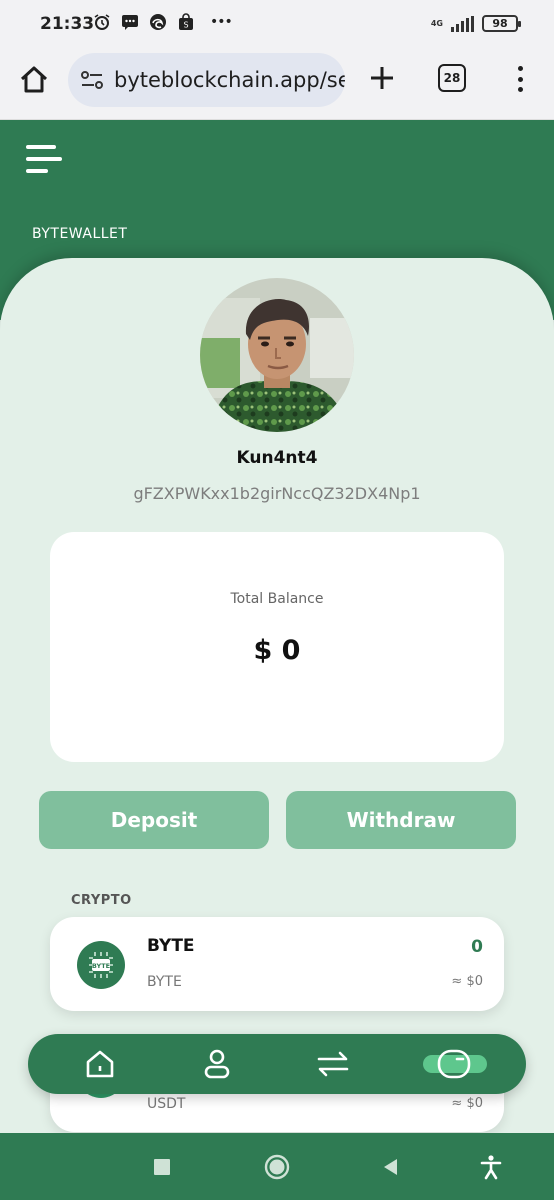 This screenshot has width=554, height=1200. Describe the element at coordinates (477, 947) in the screenshot. I see `asset-amount: 0` at that location.